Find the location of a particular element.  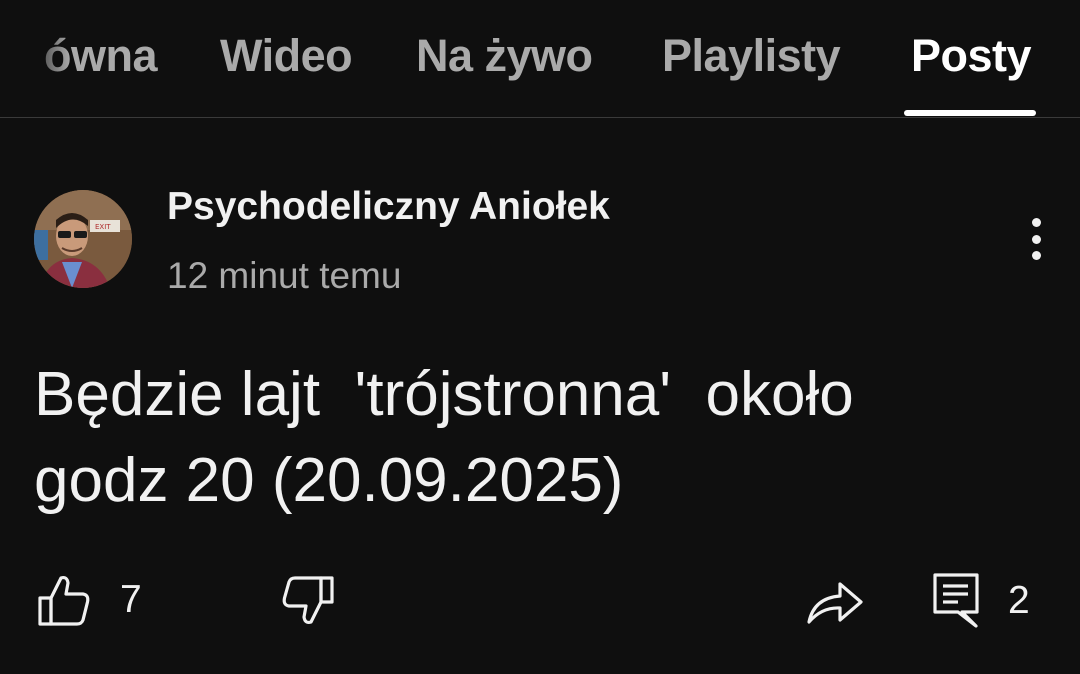

tab-playlists: Playlisty is located at coordinates (751, 56).